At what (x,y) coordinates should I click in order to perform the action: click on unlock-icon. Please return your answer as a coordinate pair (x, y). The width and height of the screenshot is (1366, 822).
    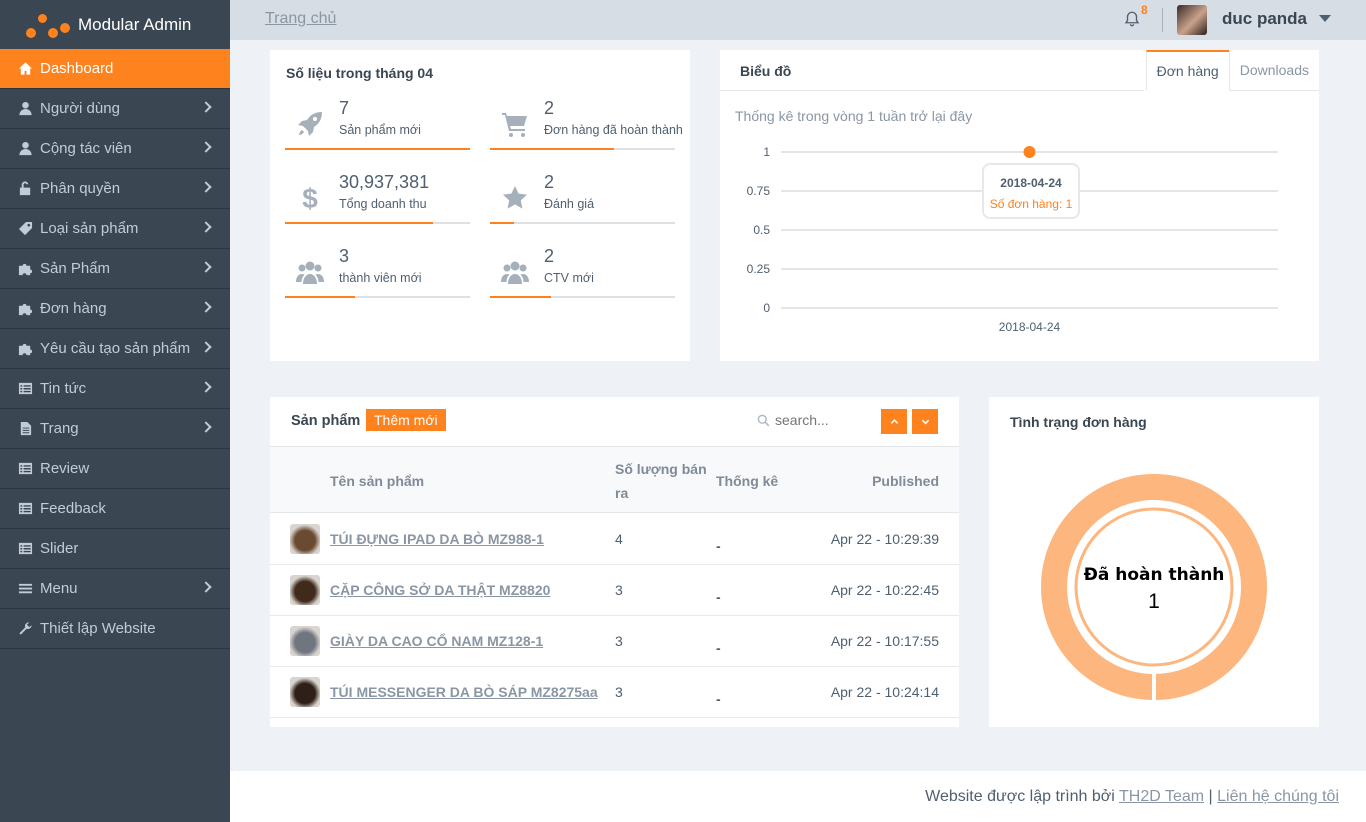
    Looking at the image, I should click on (25, 188).